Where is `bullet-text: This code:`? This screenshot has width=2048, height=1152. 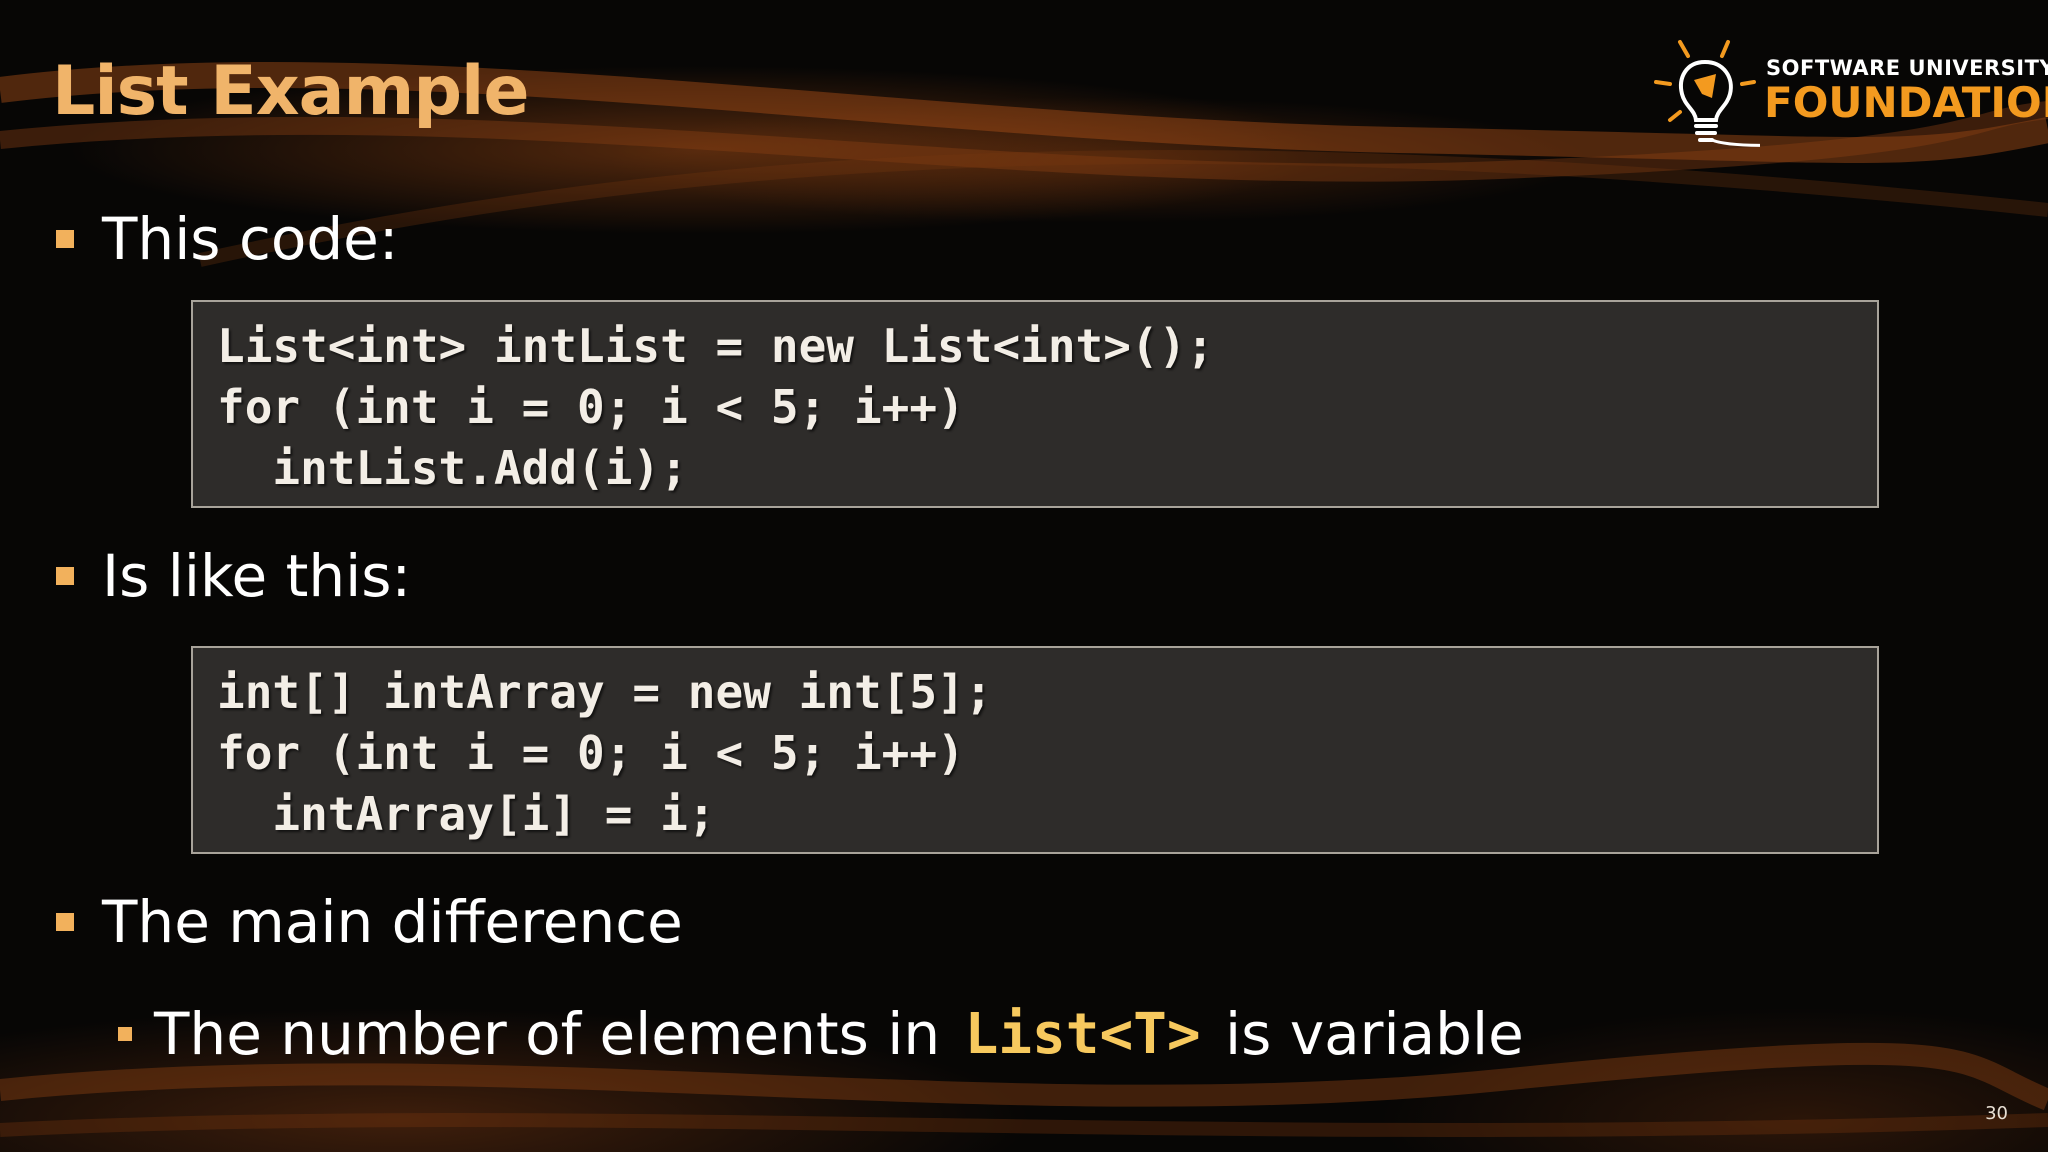
bullet-text: This code: is located at coordinates (250, 239).